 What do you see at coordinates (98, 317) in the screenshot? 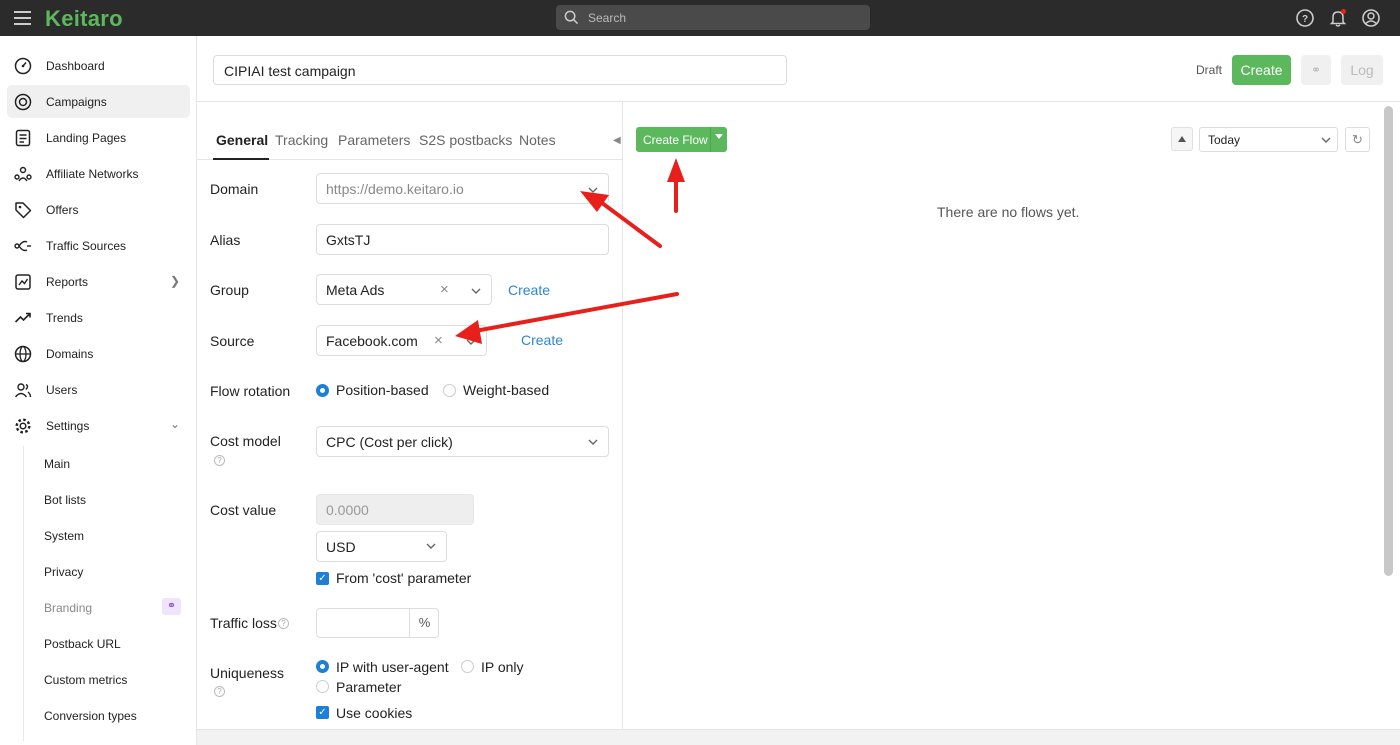
I see `sidebar-item-trends: Trends` at bounding box center [98, 317].